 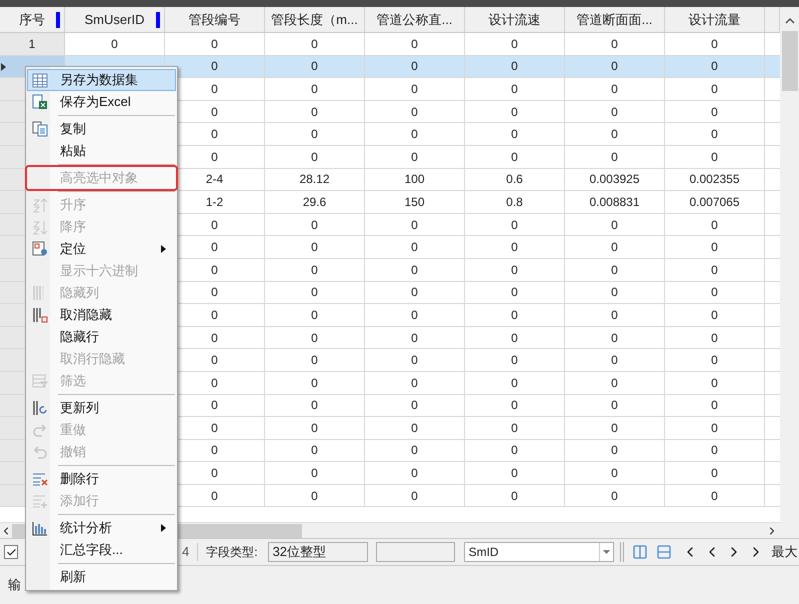 What do you see at coordinates (715, 202) in the screenshot?
I see `table-cell: 0.007065` at bounding box center [715, 202].